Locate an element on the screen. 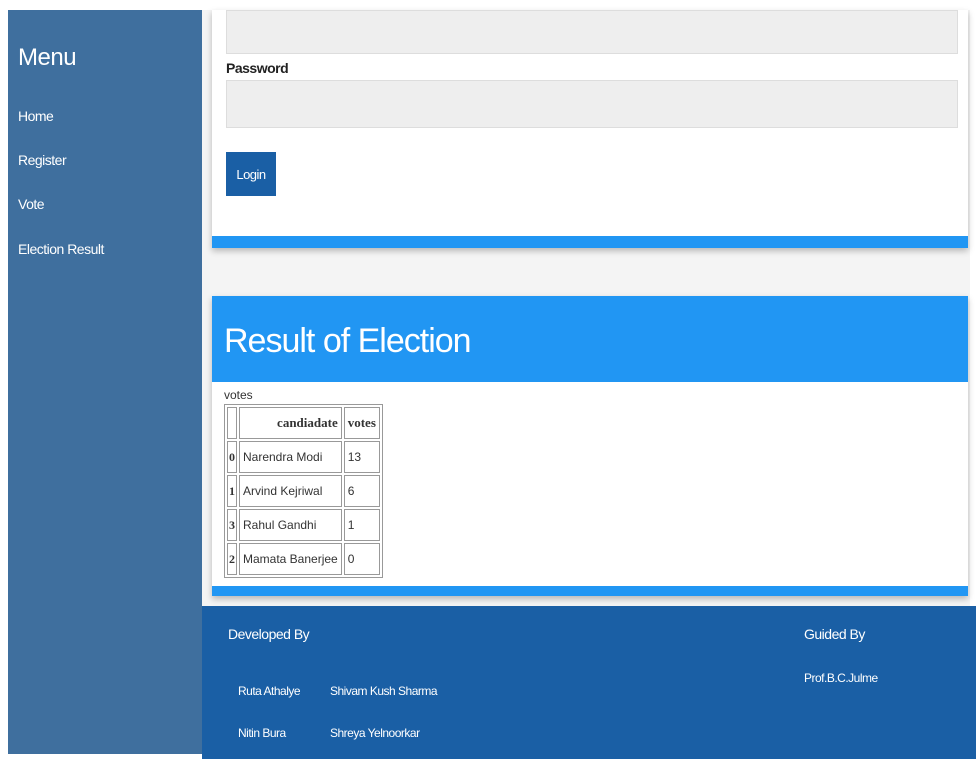  candidate-name: Arvind Kejriwal is located at coordinates (290, 491).